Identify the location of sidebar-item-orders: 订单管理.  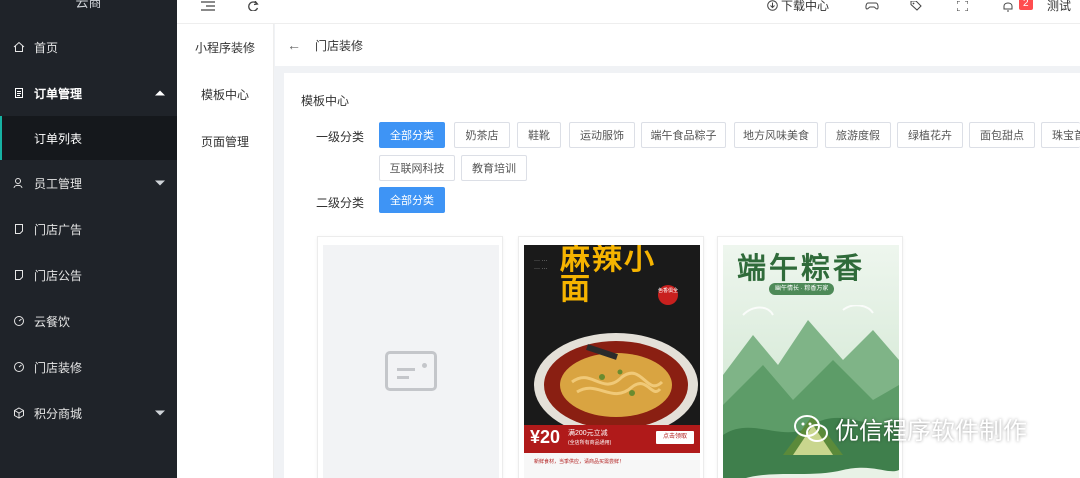
(88, 93).